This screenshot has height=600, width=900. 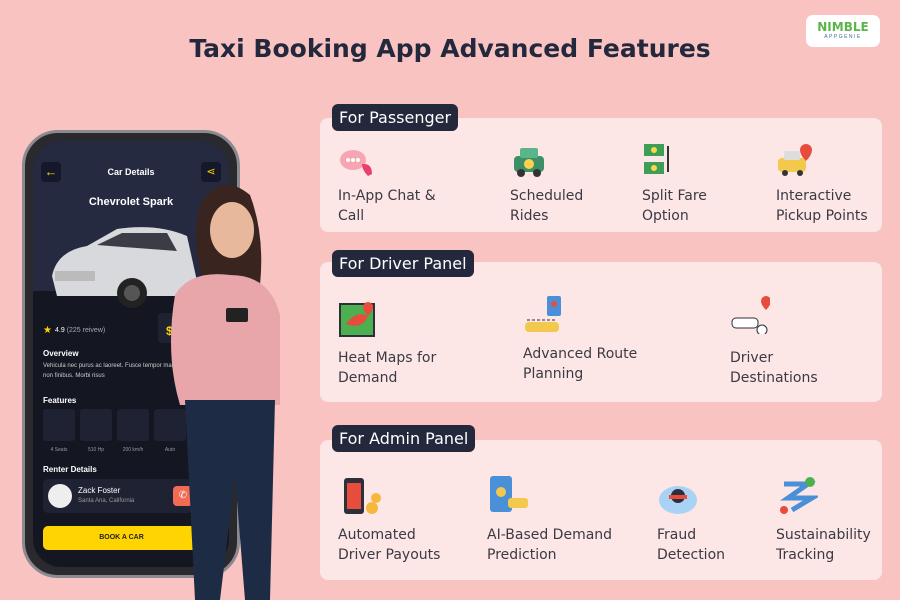 I want to click on payout-icon, so click(x=362, y=496).